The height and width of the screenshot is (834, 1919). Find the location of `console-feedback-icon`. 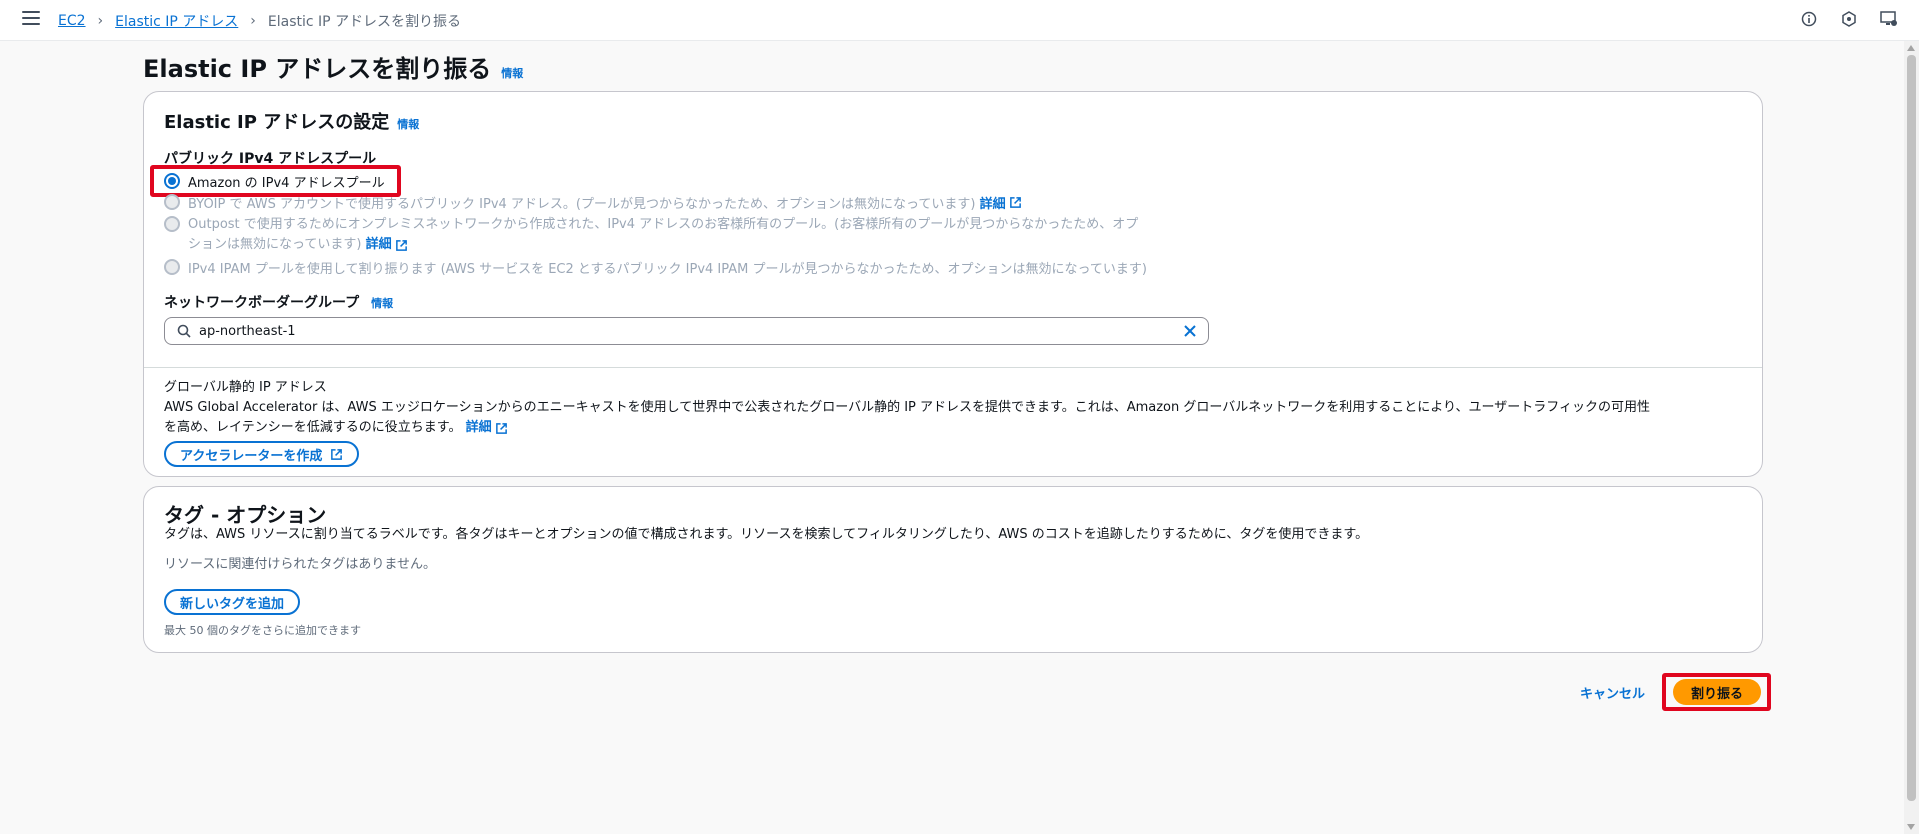

console-feedback-icon is located at coordinates (1889, 19).